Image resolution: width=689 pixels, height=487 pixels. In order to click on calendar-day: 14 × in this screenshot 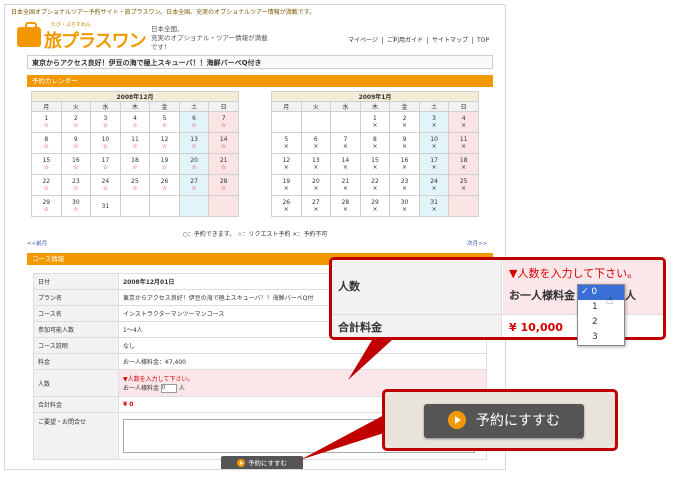, I will do `click(345, 164)`.